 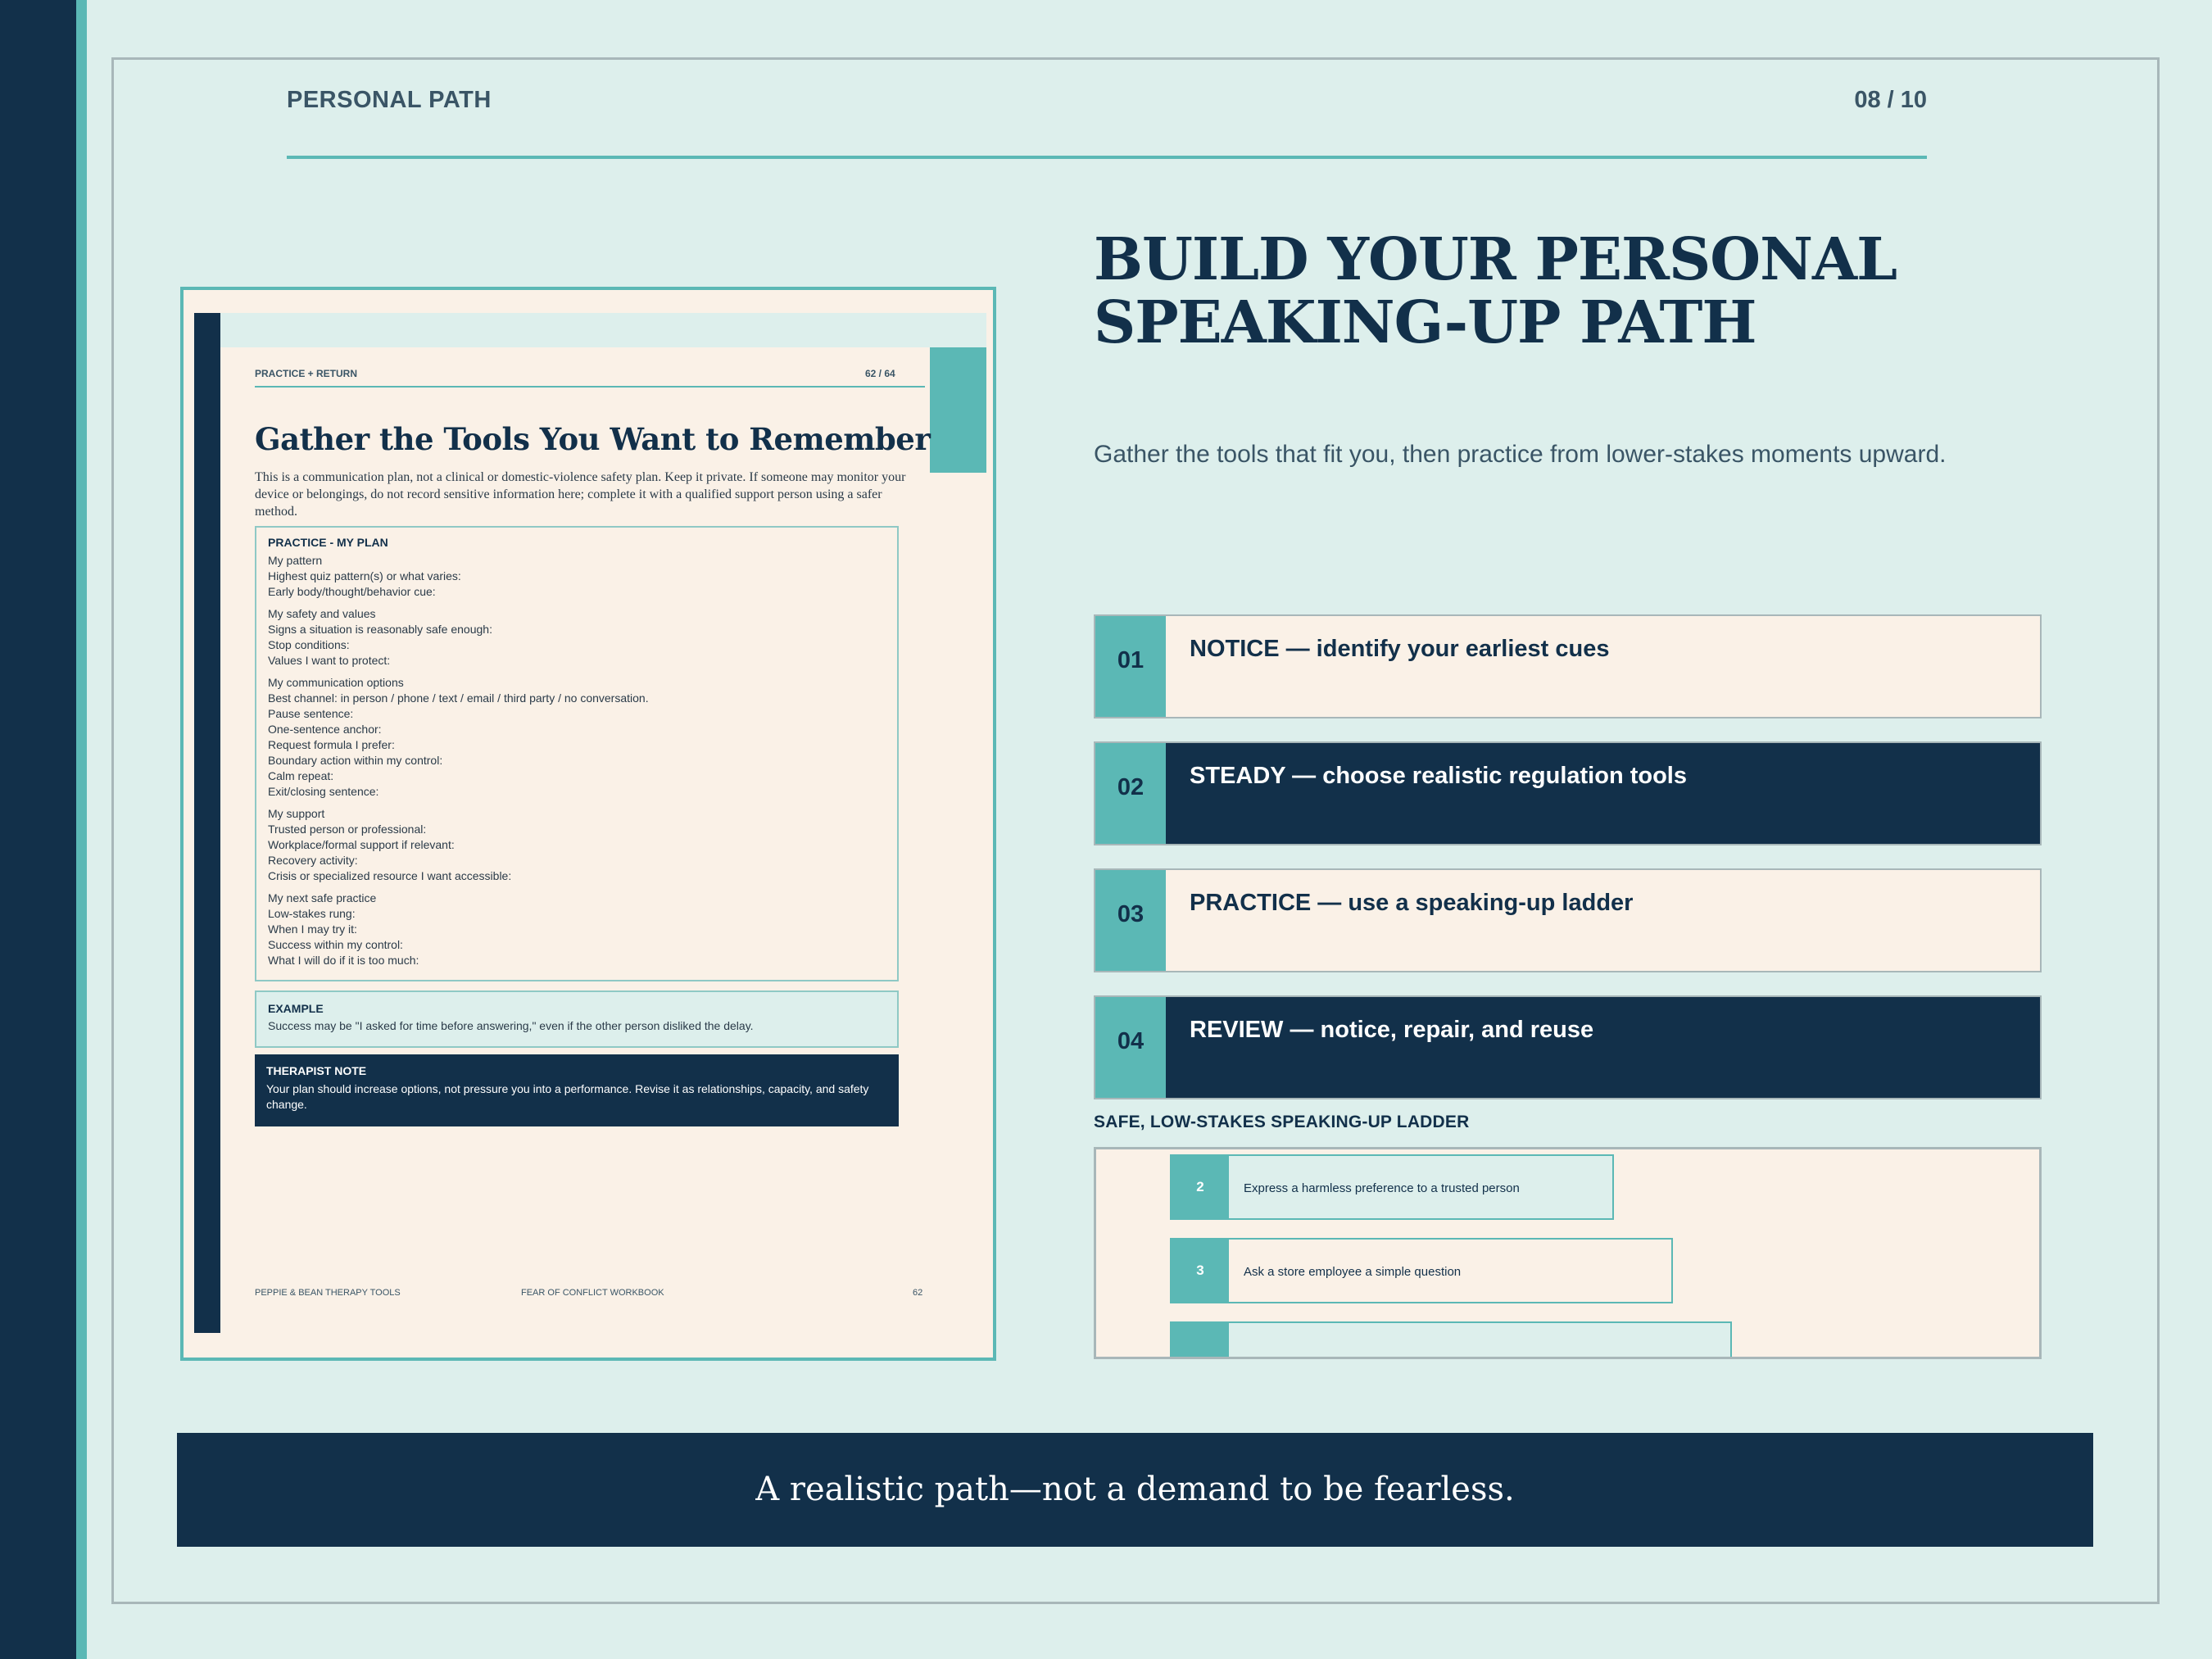 I want to click on rung-number: 3, so click(x=1200, y=1271).